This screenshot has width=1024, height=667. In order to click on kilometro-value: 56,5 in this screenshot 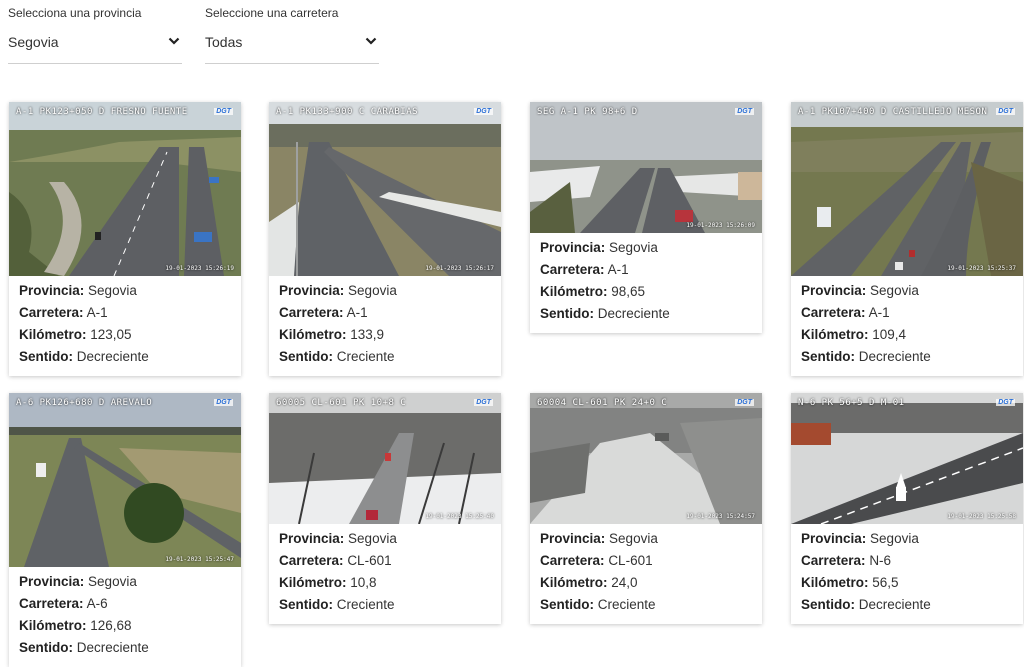, I will do `click(885, 582)`.